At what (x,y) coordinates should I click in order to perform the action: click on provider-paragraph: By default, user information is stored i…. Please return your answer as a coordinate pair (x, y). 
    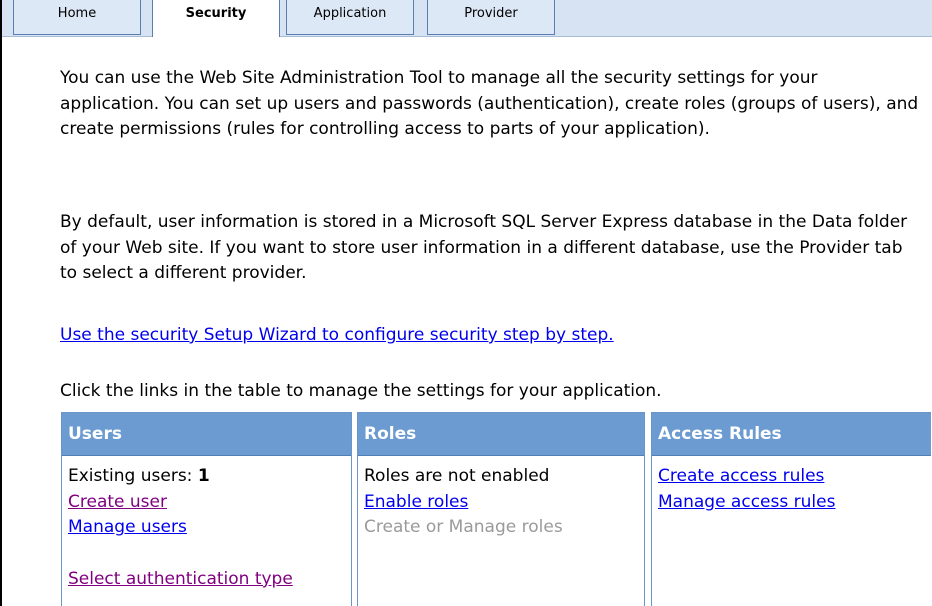
    Looking at the image, I should click on (484, 247).